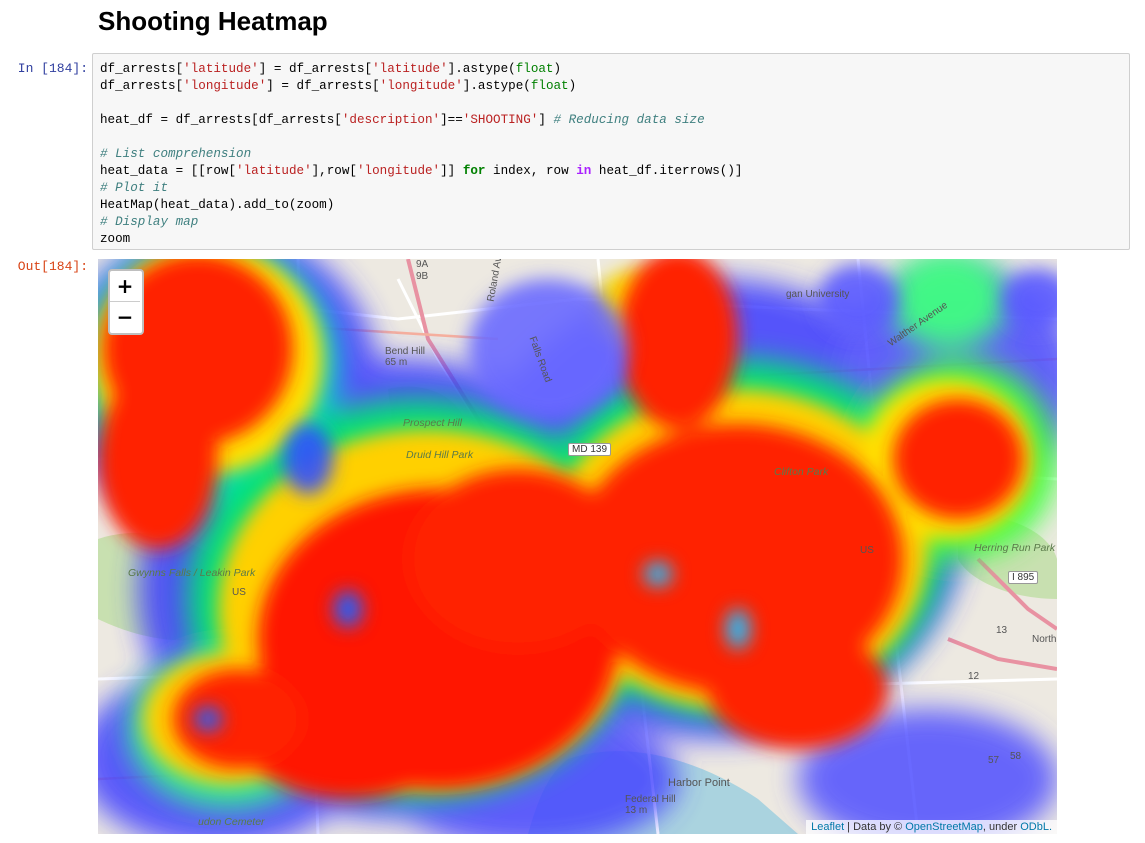 Image resolution: width=1145 pixels, height=843 pixels. I want to click on zoom-control: + −, so click(126, 302).